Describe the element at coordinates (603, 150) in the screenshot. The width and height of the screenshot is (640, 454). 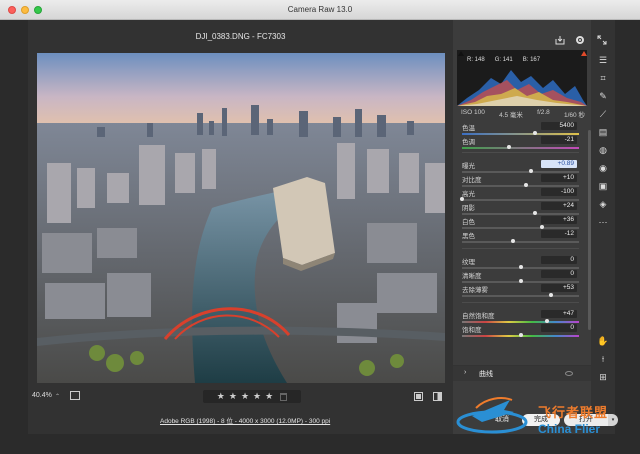
I see `radial-filter-icon: ◍` at that location.